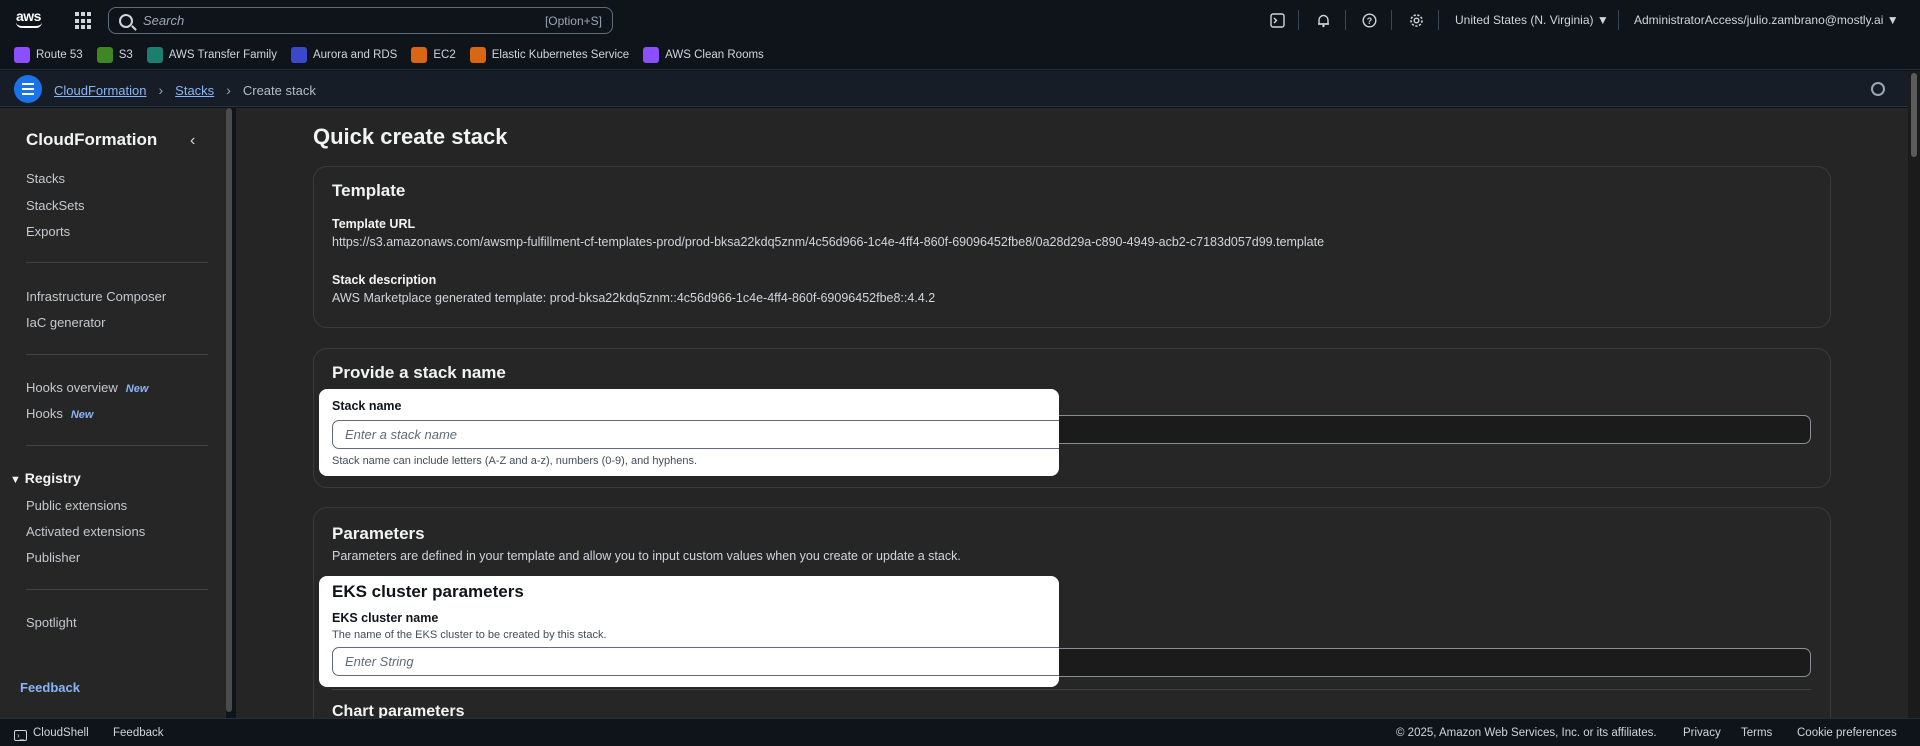  I want to click on parameters-heading: Parameters, so click(378, 533).